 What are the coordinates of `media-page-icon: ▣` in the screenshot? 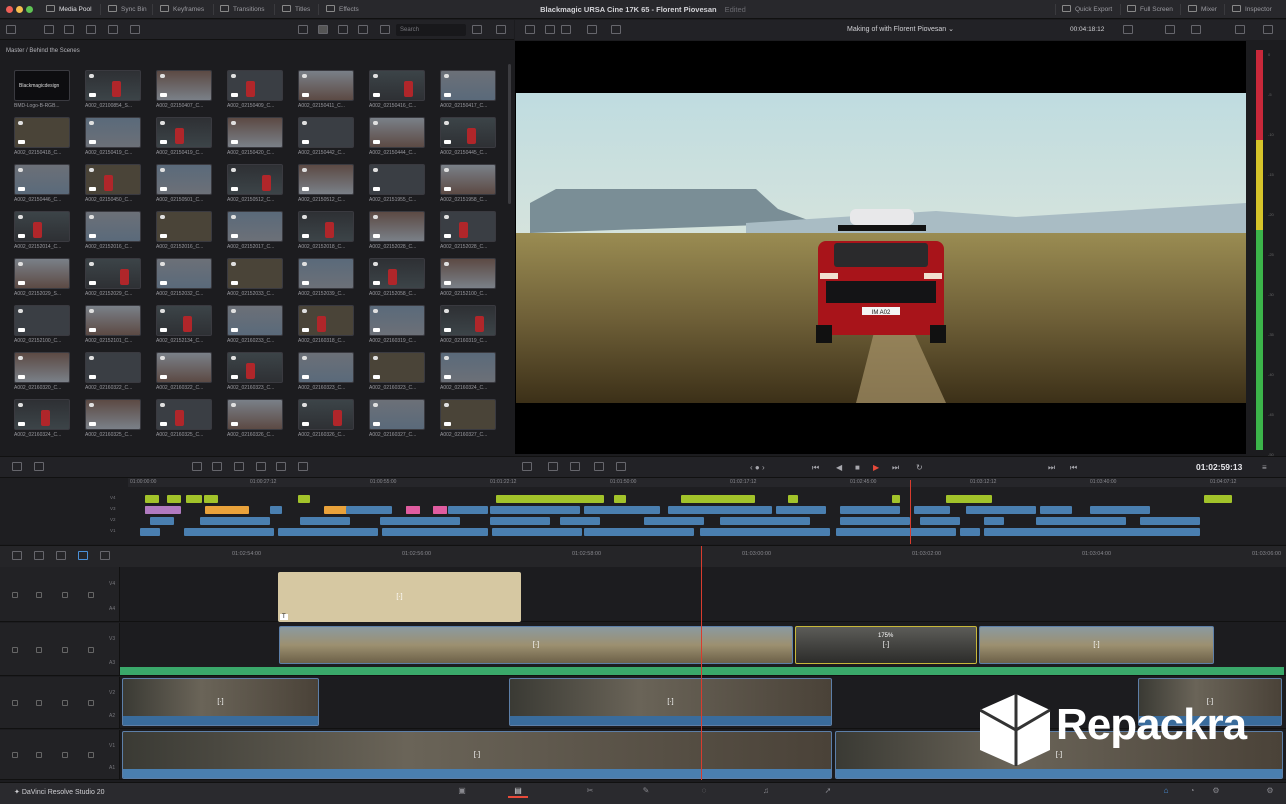 It's located at (462, 792).